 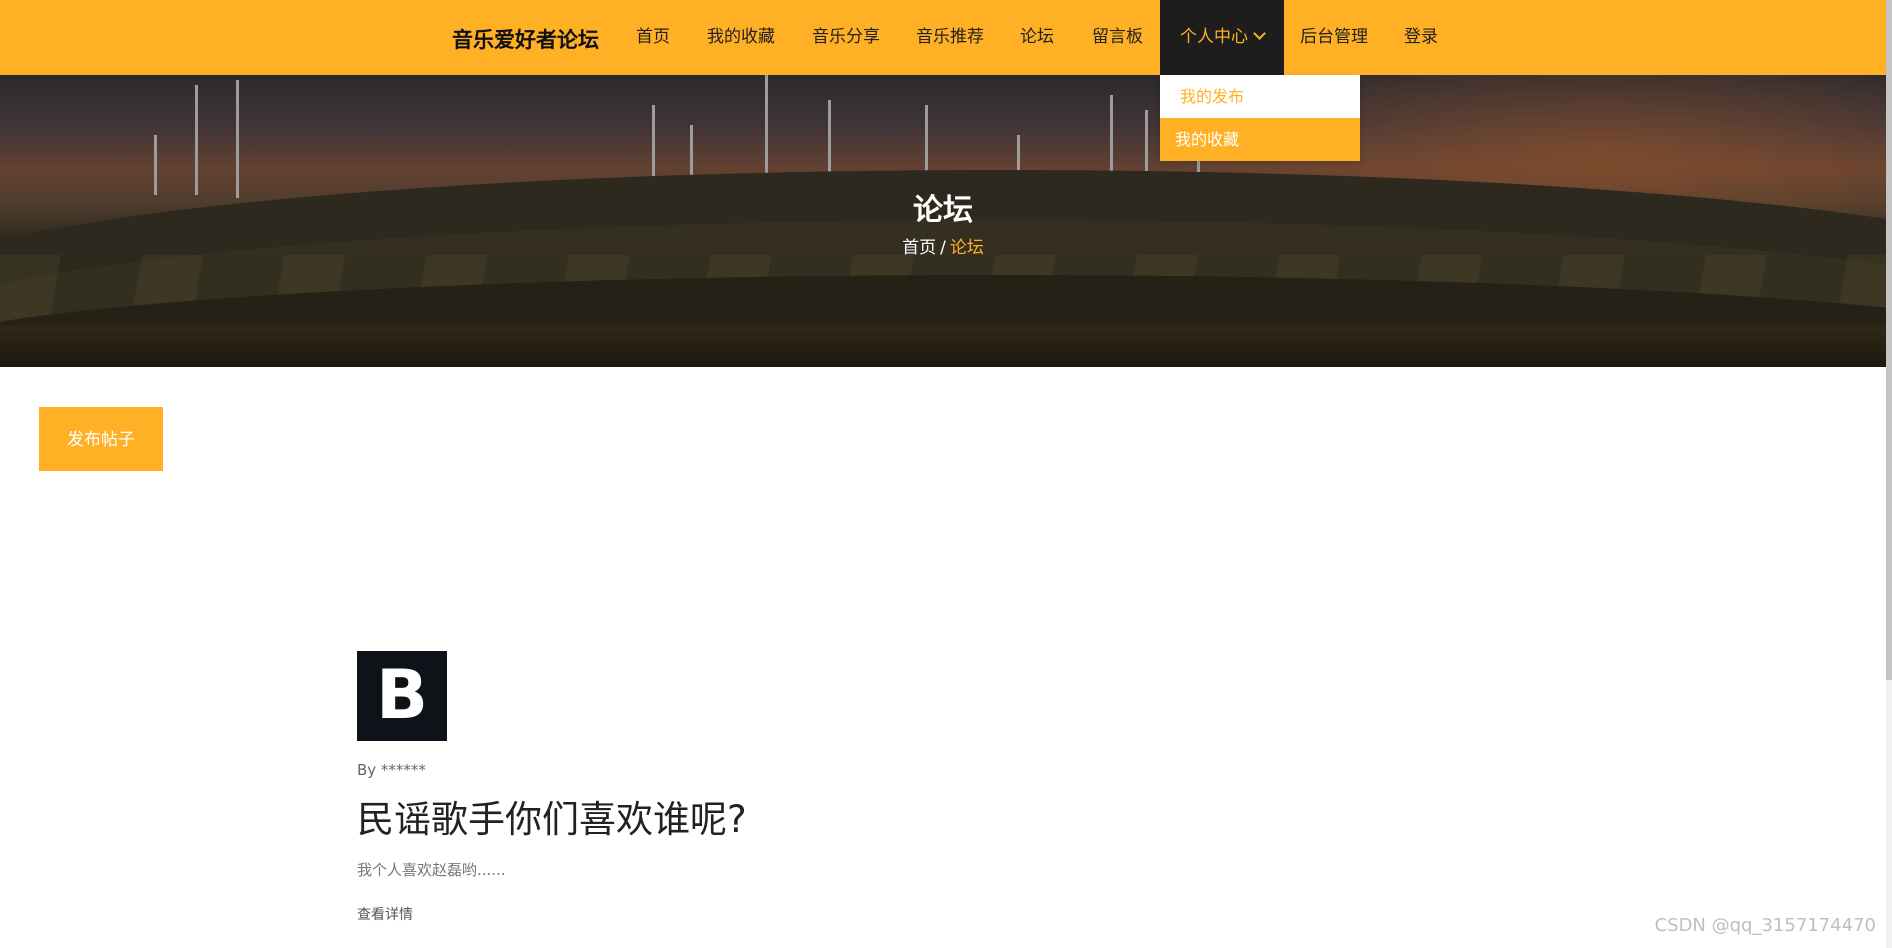 I want to click on post-thumbnail: B, so click(x=402, y=696).